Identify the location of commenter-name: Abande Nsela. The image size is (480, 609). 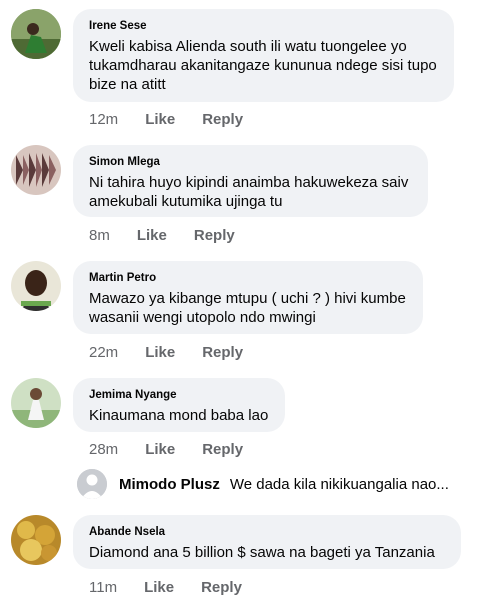
(267, 532).